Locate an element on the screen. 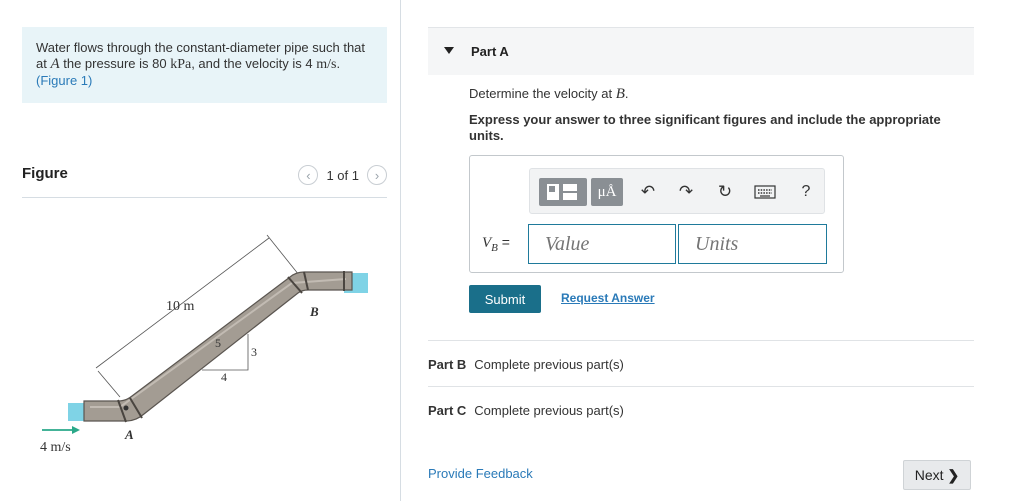 This screenshot has width=1024, height=501. part-b-row: Part B Complete previous part(s) is located at coordinates (526, 364).